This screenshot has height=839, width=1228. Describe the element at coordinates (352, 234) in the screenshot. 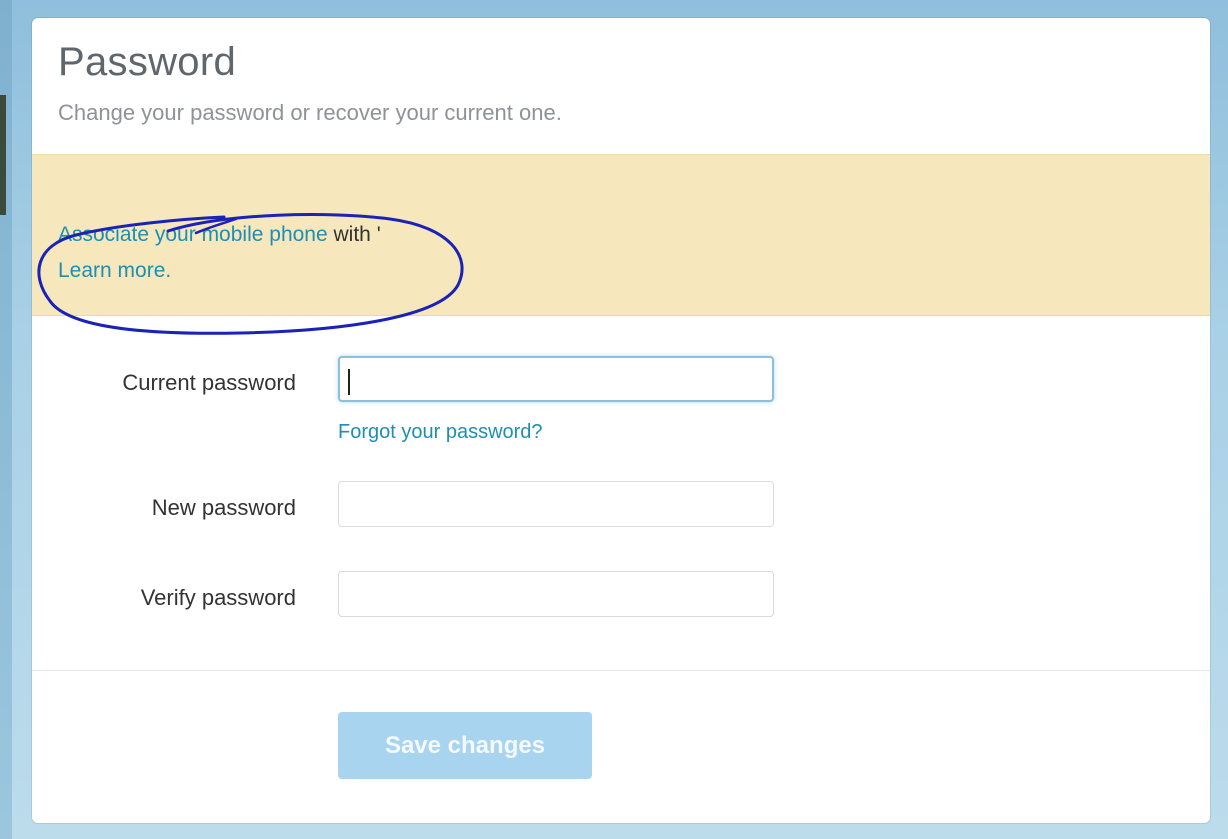

I see `banner-text: with` at that location.